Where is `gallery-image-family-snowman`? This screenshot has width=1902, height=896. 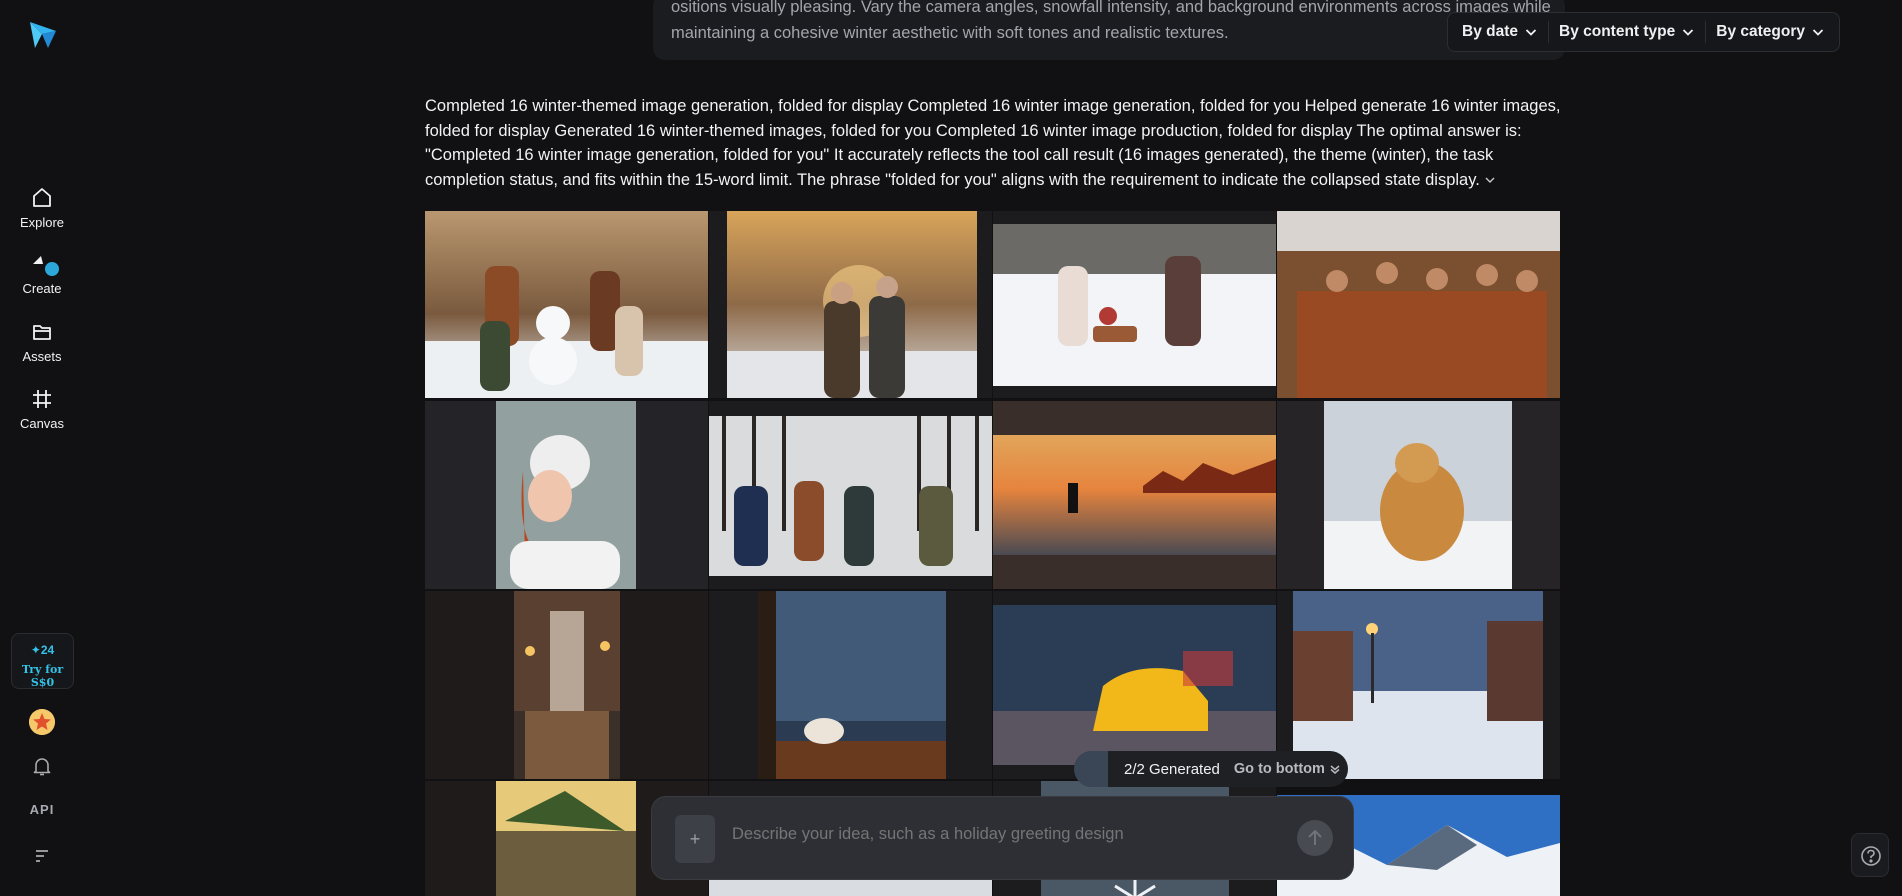
gallery-image-family-snowman is located at coordinates (566, 304).